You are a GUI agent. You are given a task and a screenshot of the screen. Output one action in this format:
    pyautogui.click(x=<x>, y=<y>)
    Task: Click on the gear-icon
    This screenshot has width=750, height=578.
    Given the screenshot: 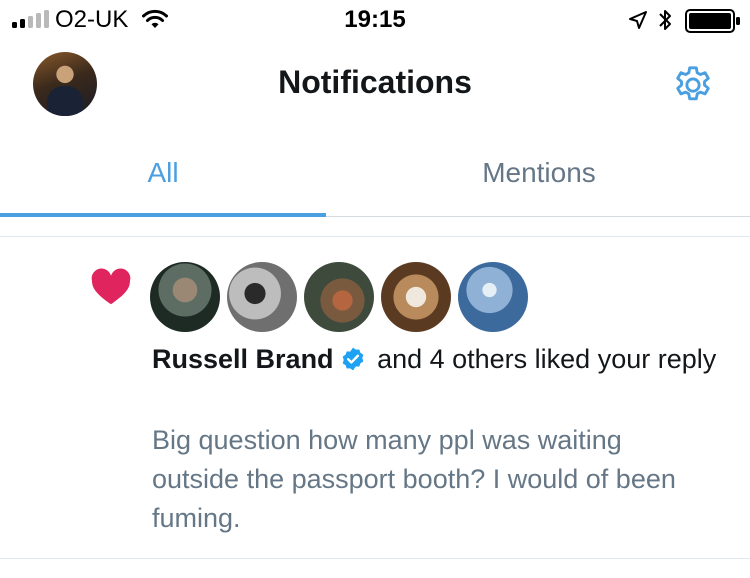 What is the action you would take?
    pyautogui.click(x=693, y=83)
    